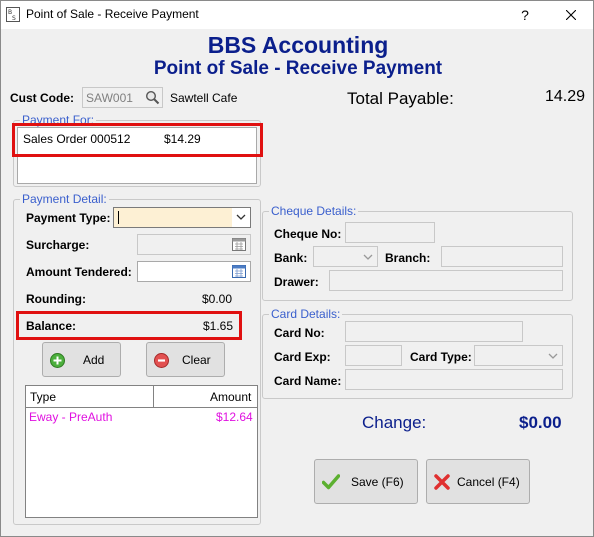 This screenshot has width=594, height=537. I want to click on company-title: BBS Accounting, so click(298, 45).